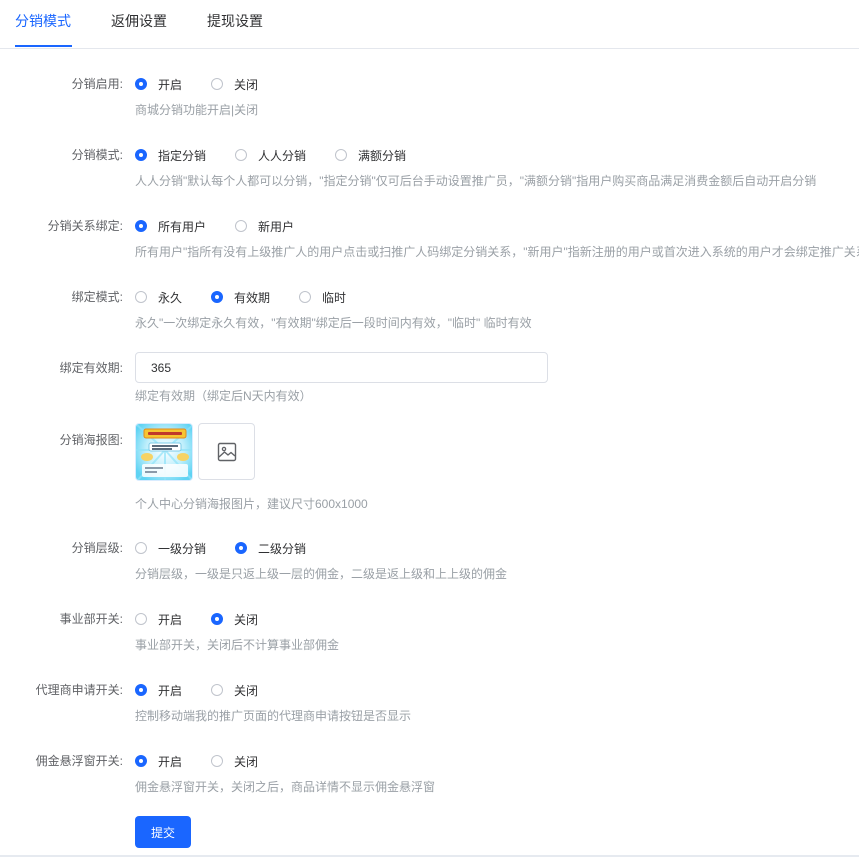 This screenshot has width=859, height=857. I want to click on distribution-level-help: 分销层级，一级是只返上级一层的佣金，二级是返上级和上上级的佣金, so click(321, 574).